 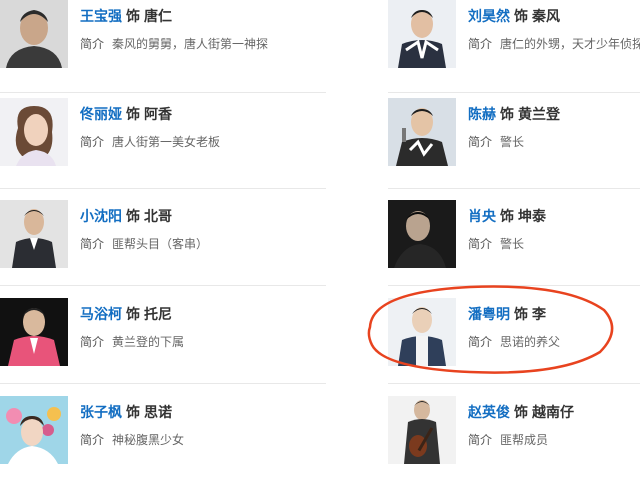 I want to click on role-description: 神秘腹黑少女, so click(x=148, y=440).